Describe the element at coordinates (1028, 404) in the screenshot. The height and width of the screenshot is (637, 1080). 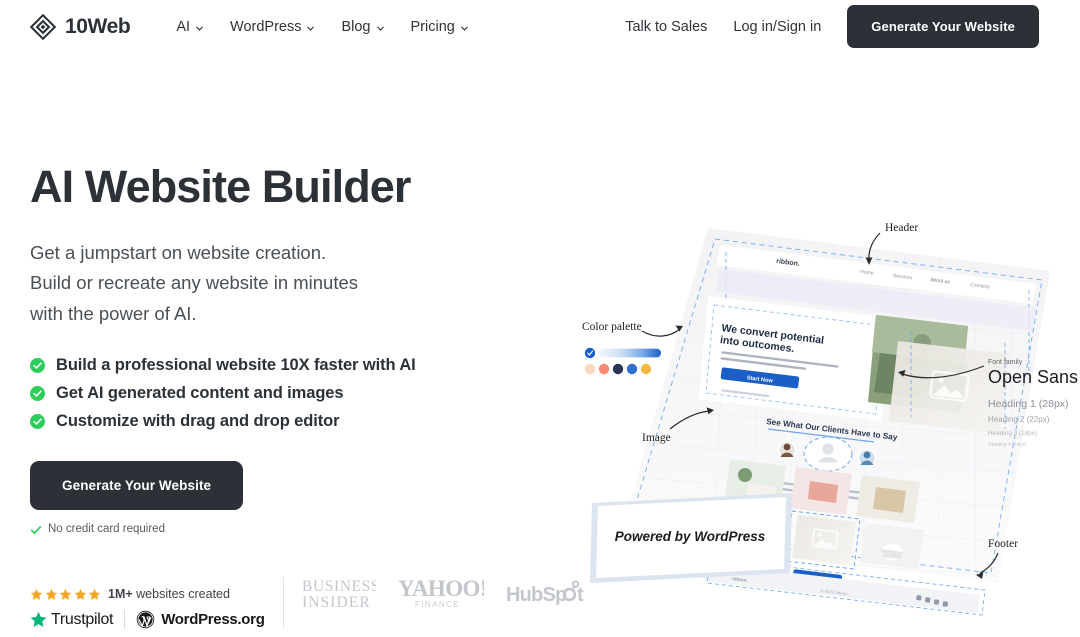
I see `type-scale-h1: Heading 1 (28px)` at that location.